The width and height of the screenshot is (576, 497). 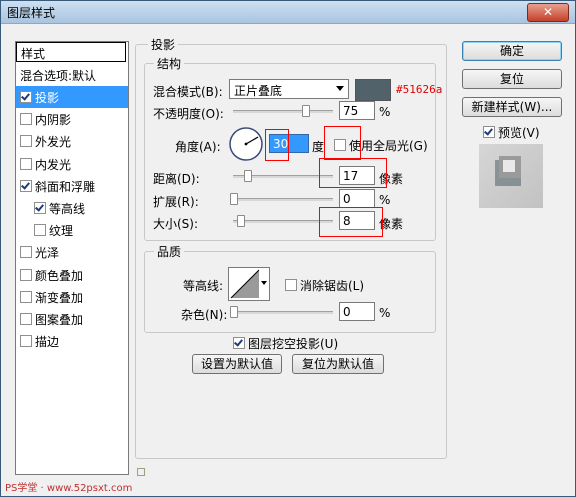 I want to click on sidebar-item-6: 纹理, so click(x=72, y=230).